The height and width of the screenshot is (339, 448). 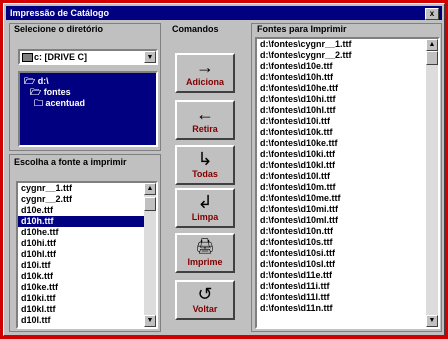 I want to click on print-list-item: d:\fontes\d10ml.ttf, so click(x=347, y=220).